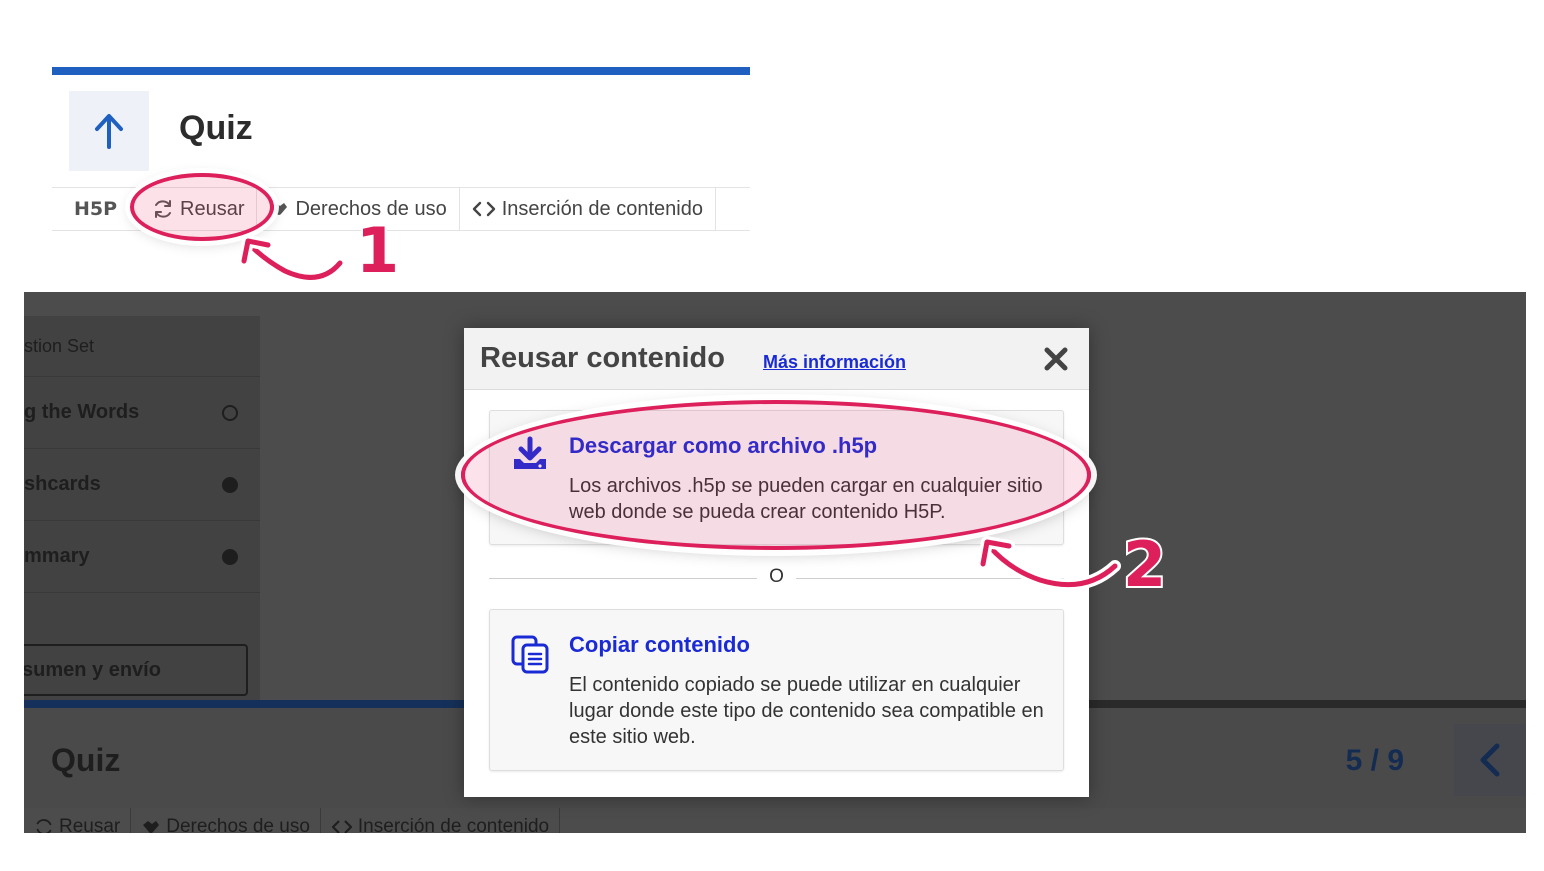  Describe the element at coordinates (82, 412) in the screenshot. I see `sidebar-item-label: g the Words` at that location.